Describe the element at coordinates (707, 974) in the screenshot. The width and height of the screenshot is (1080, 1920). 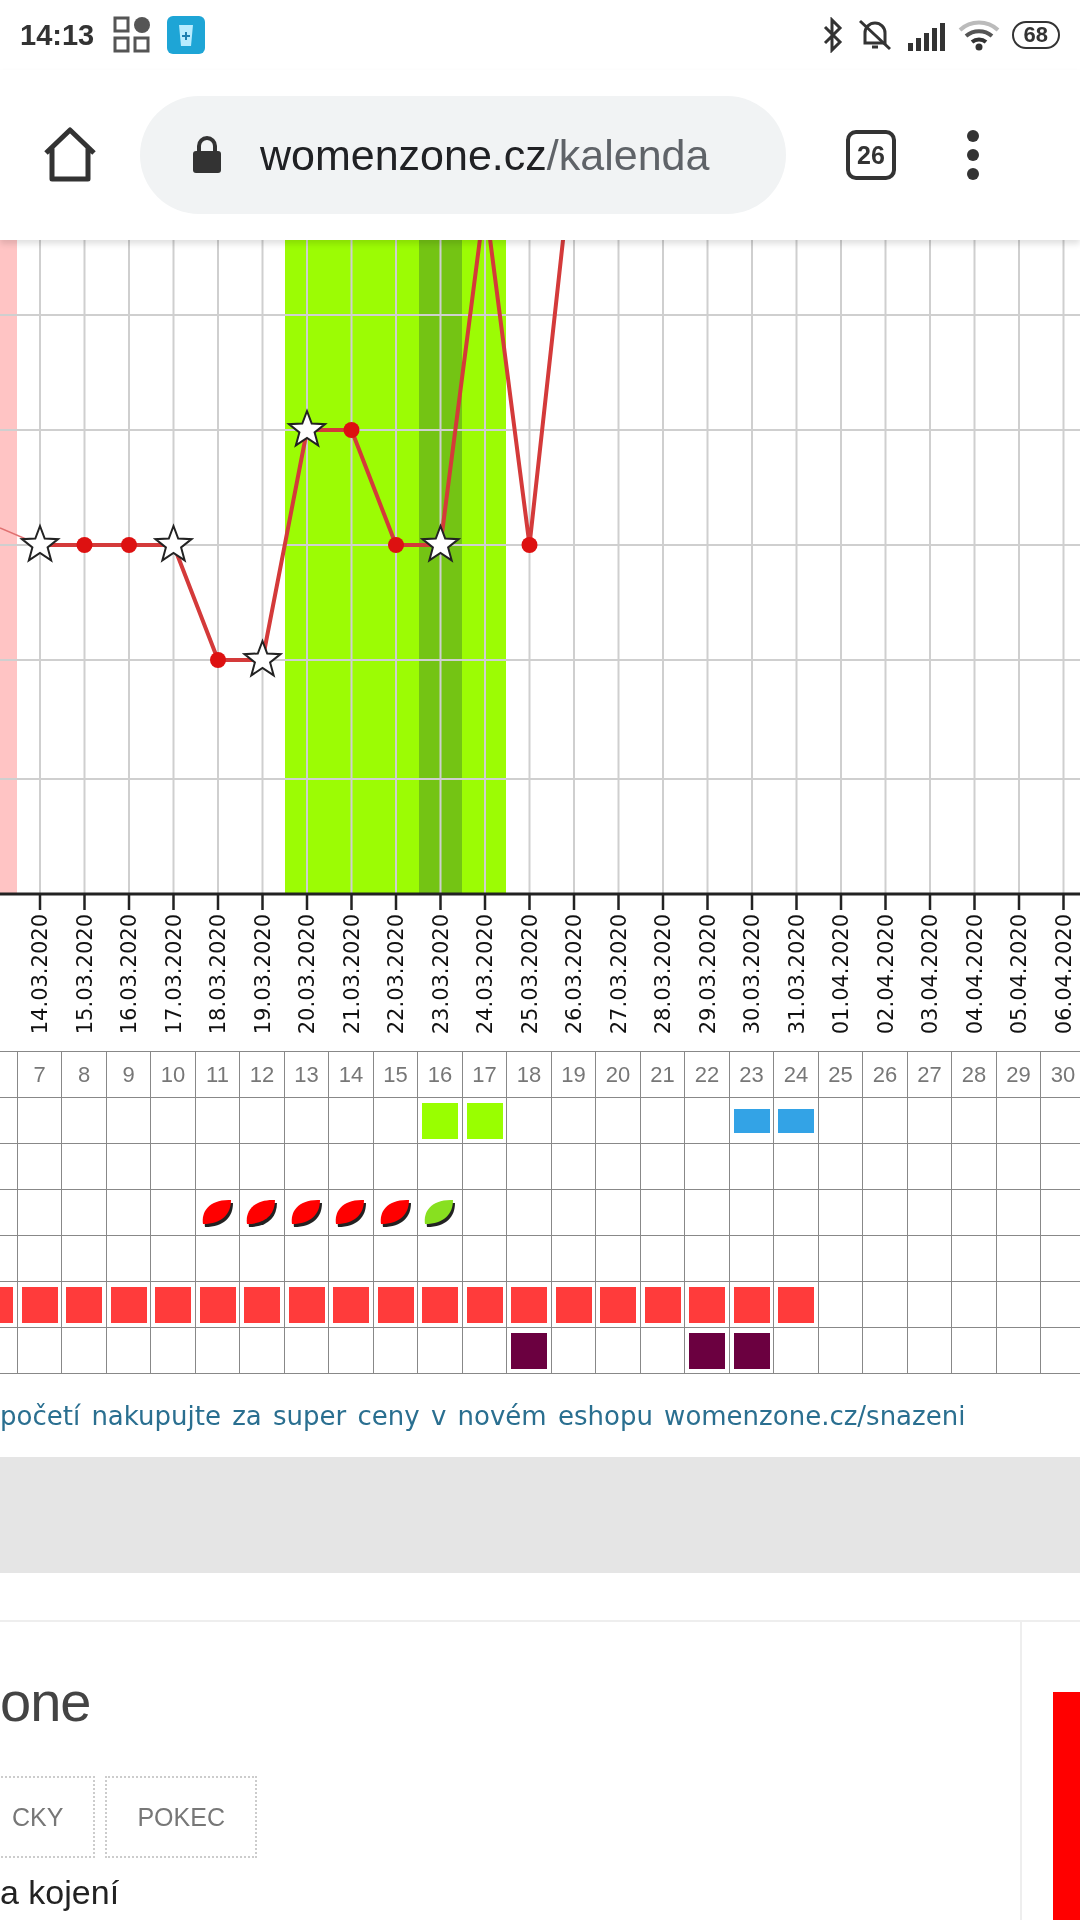
I see `date-label: 29.03.2020` at that location.